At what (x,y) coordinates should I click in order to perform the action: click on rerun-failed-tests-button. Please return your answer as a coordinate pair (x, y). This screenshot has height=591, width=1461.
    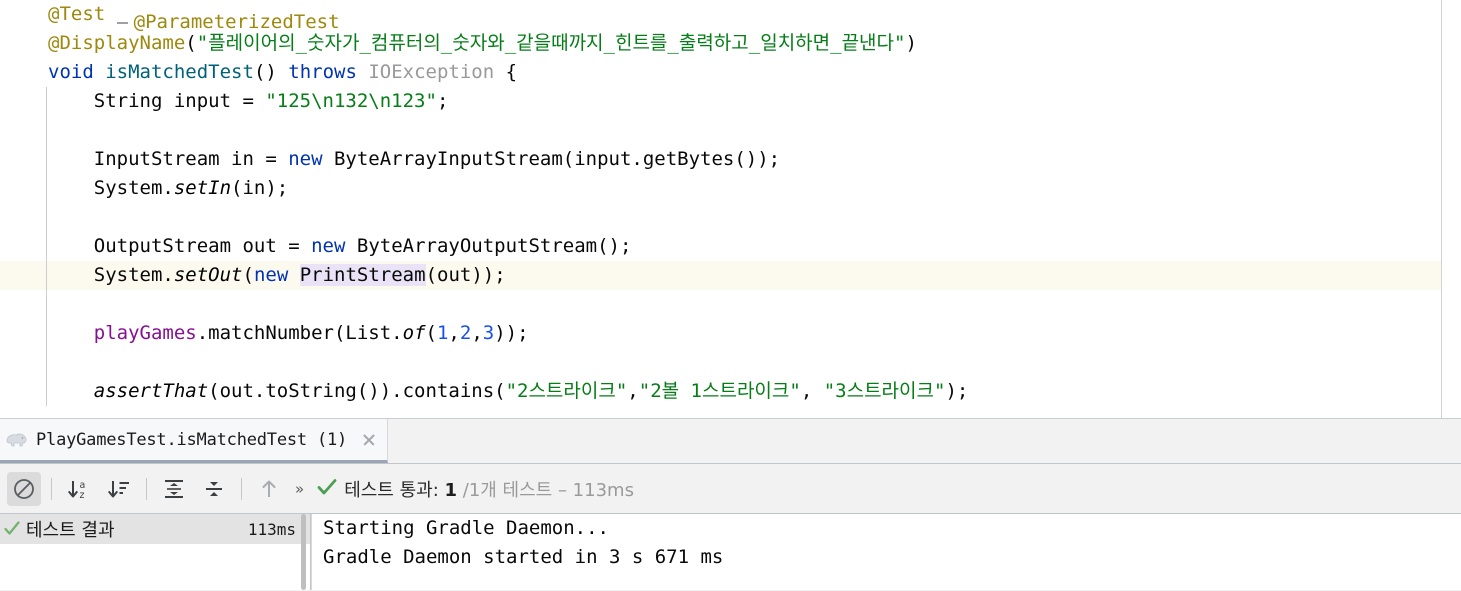
    Looking at the image, I should click on (24, 488).